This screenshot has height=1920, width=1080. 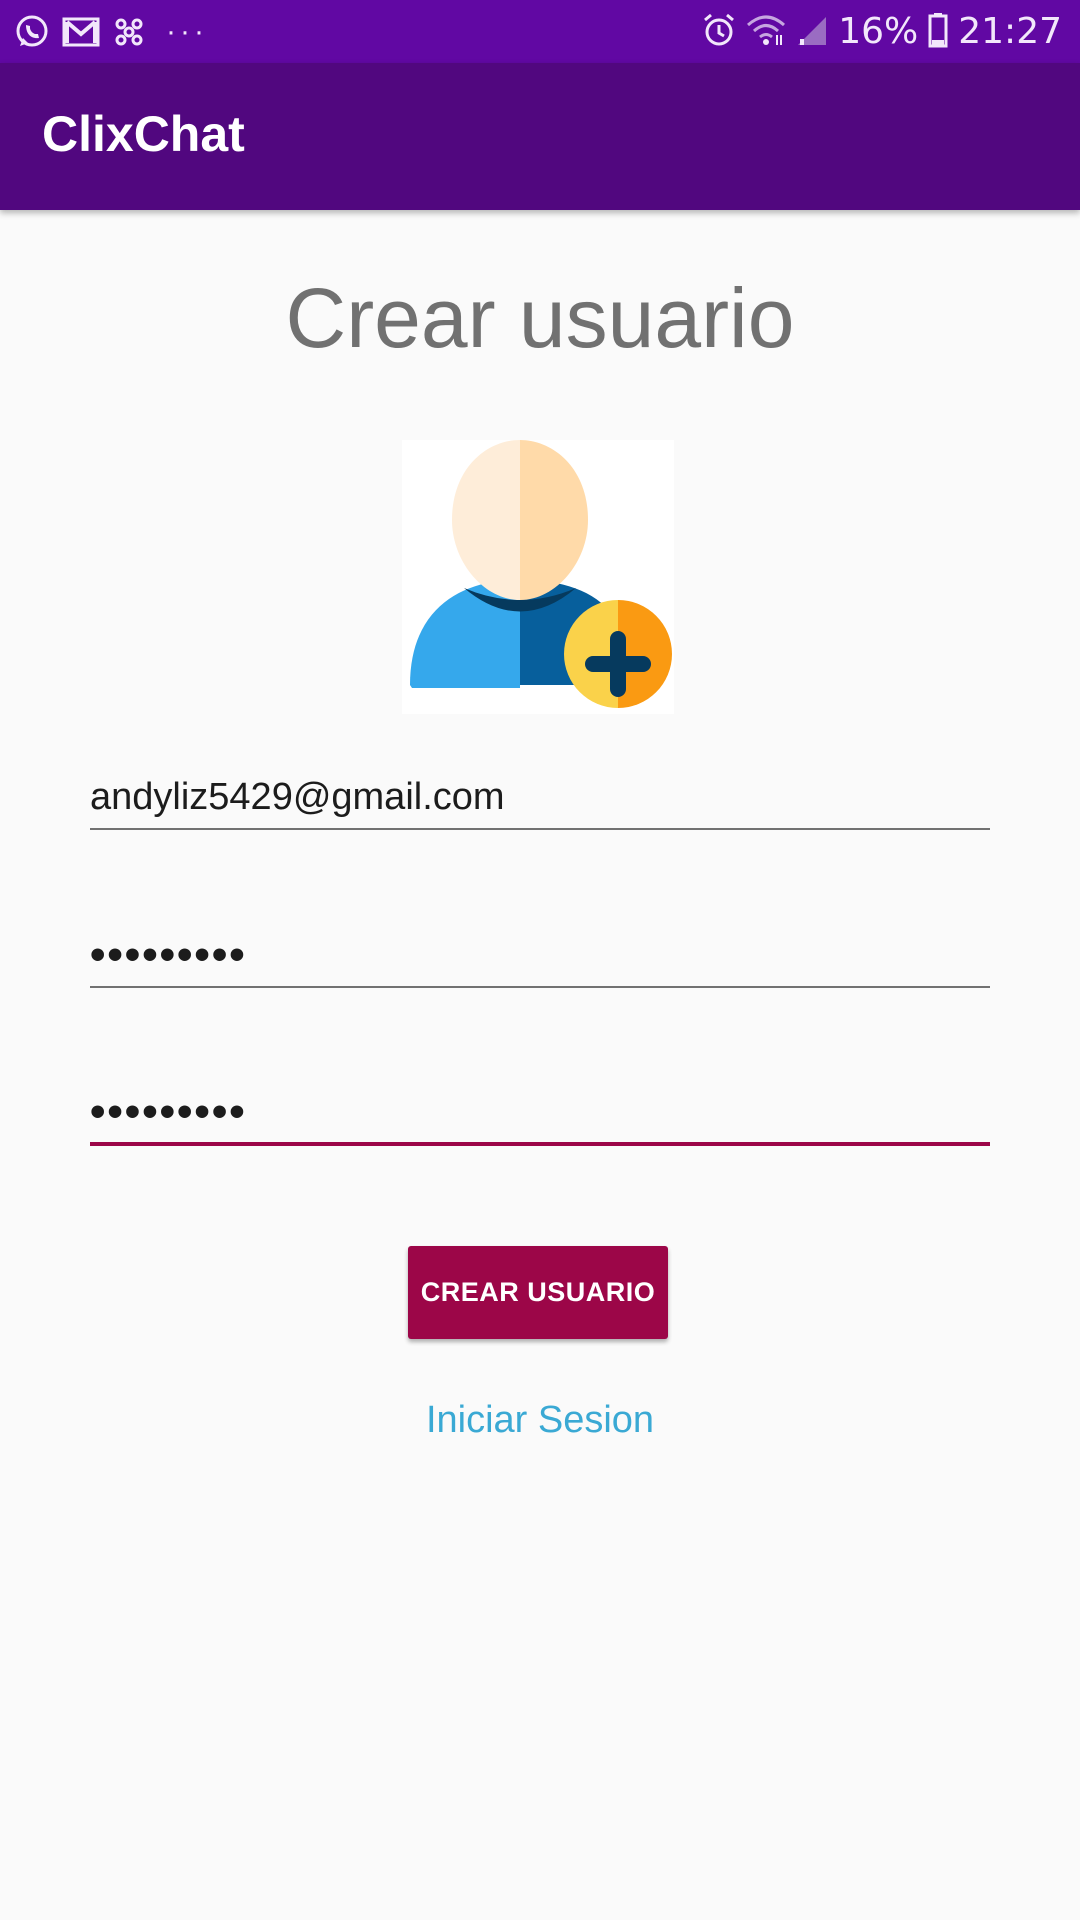 I want to click on email-field, so click(x=540, y=801).